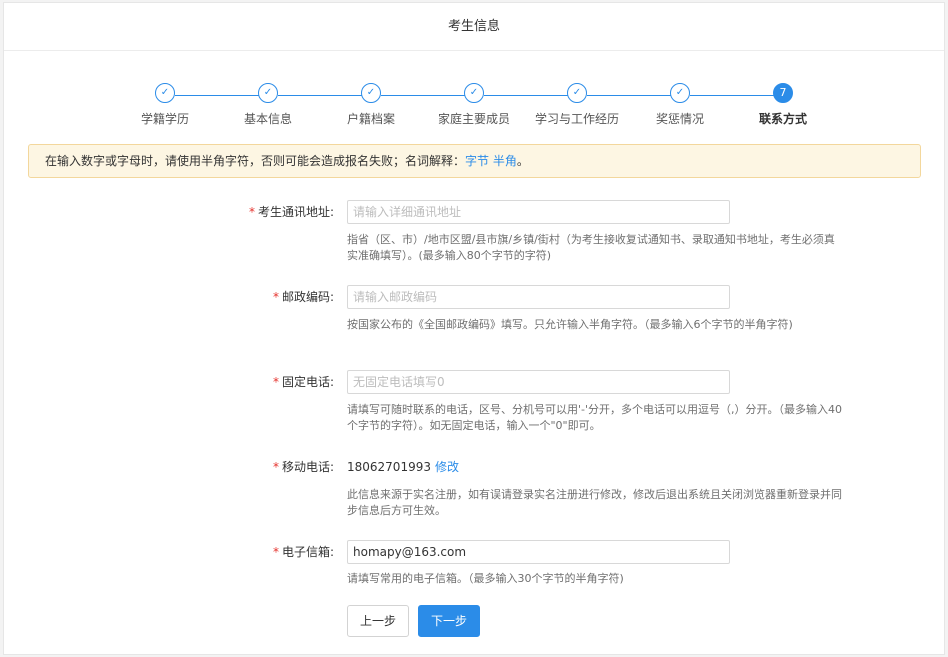  What do you see at coordinates (576, 119) in the screenshot?
I see `step-label: 学习与工作经历` at bounding box center [576, 119].